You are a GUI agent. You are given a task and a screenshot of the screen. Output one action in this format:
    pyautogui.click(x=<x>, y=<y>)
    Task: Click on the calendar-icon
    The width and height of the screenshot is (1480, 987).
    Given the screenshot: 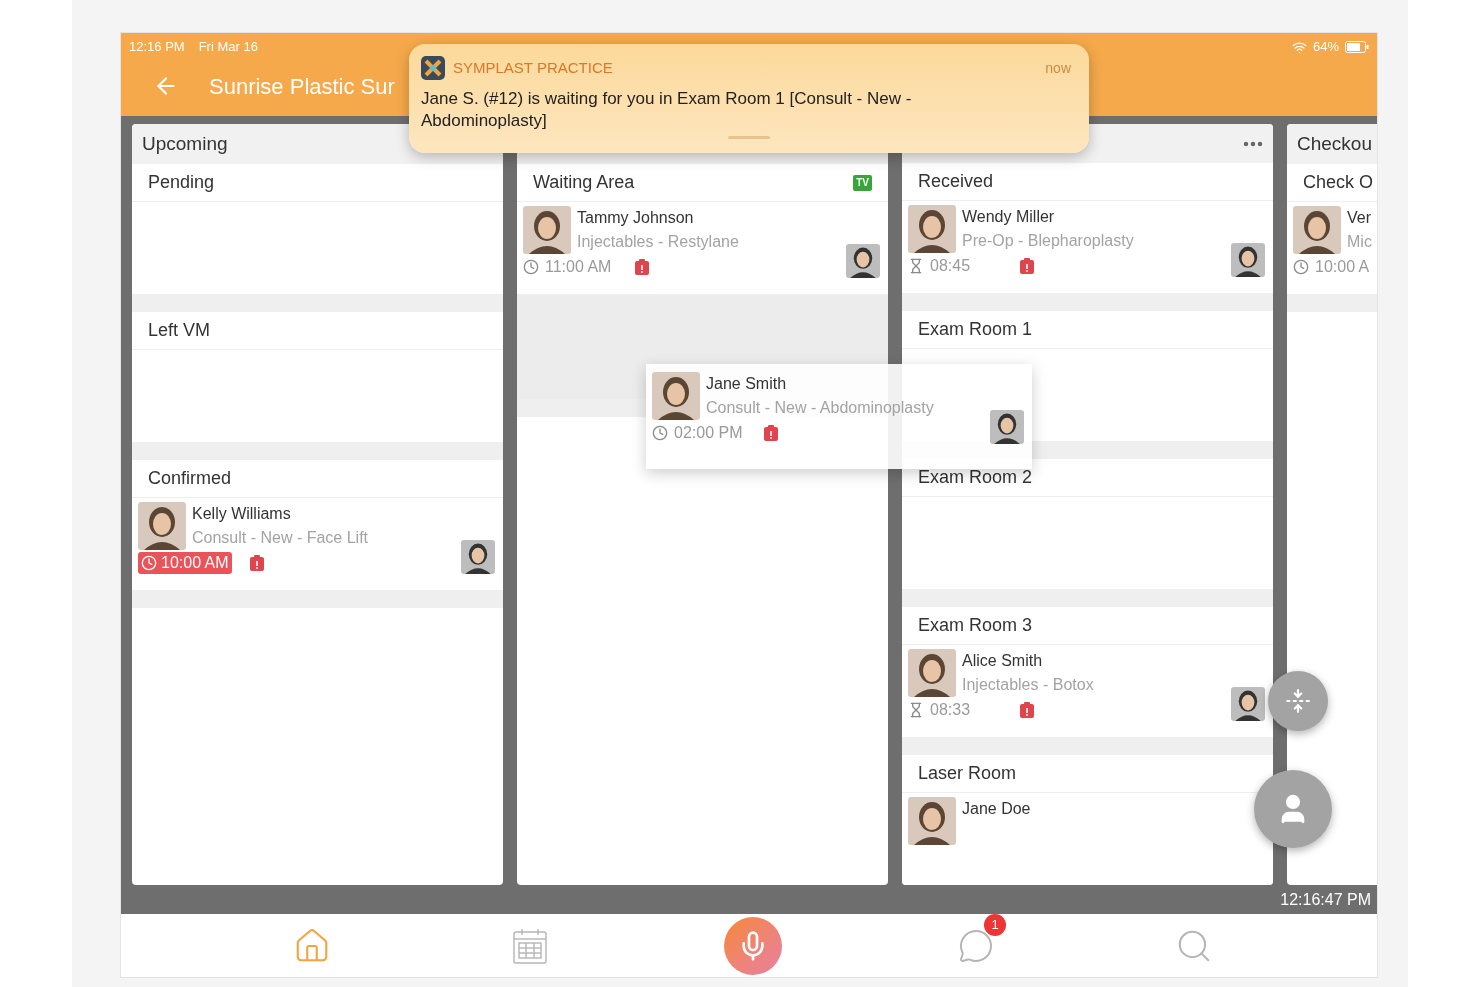 What is the action you would take?
    pyautogui.click(x=530, y=945)
    